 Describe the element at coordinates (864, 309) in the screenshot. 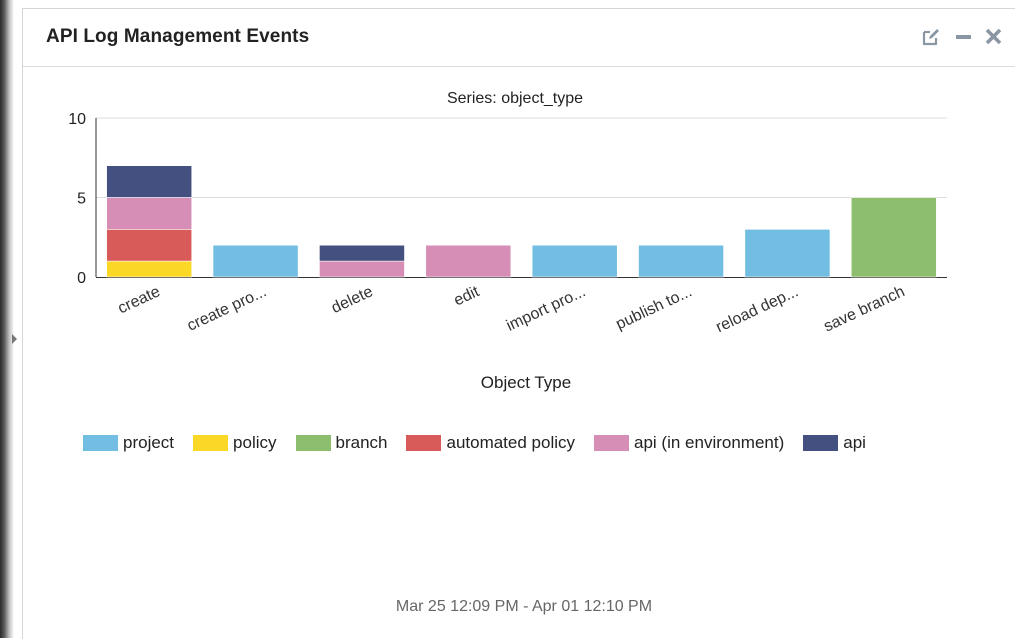

I see `x-tick-label: save branch` at that location.